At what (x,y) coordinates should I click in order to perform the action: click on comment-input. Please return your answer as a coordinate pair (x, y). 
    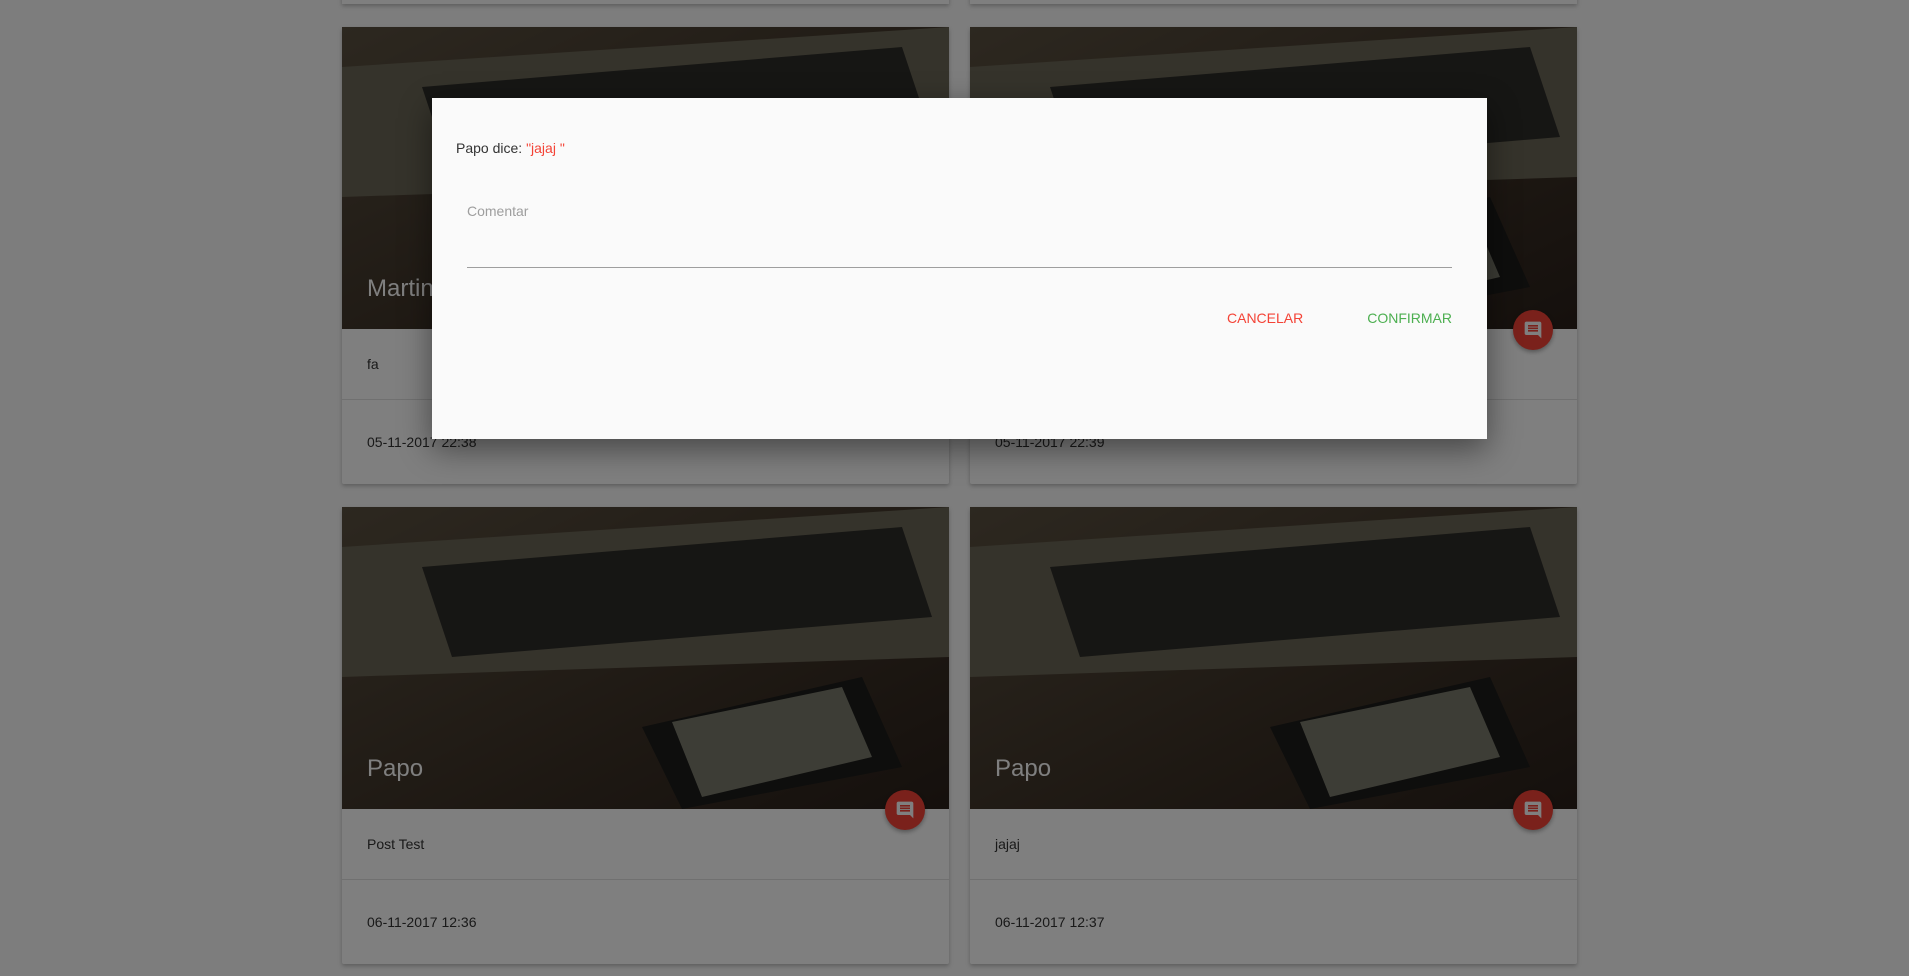
    Looking at the image, I should click on (961, 254).